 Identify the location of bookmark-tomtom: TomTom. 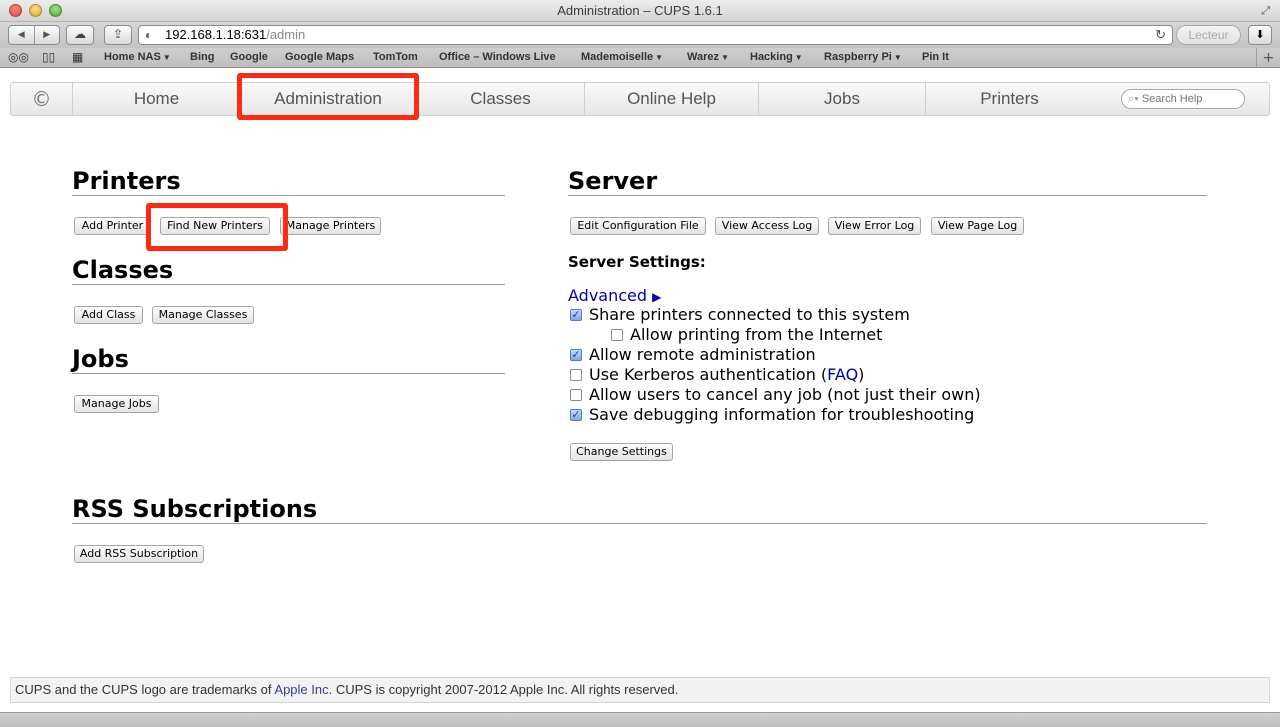
(395, 57).